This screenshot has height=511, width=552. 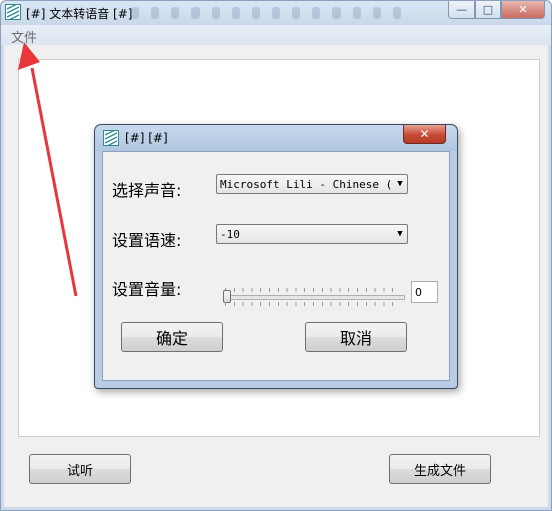 What do you see at coordinates (356, 337) in the screenshot?
I see `cancel-button: 取消` at bounding box center [356, 337].